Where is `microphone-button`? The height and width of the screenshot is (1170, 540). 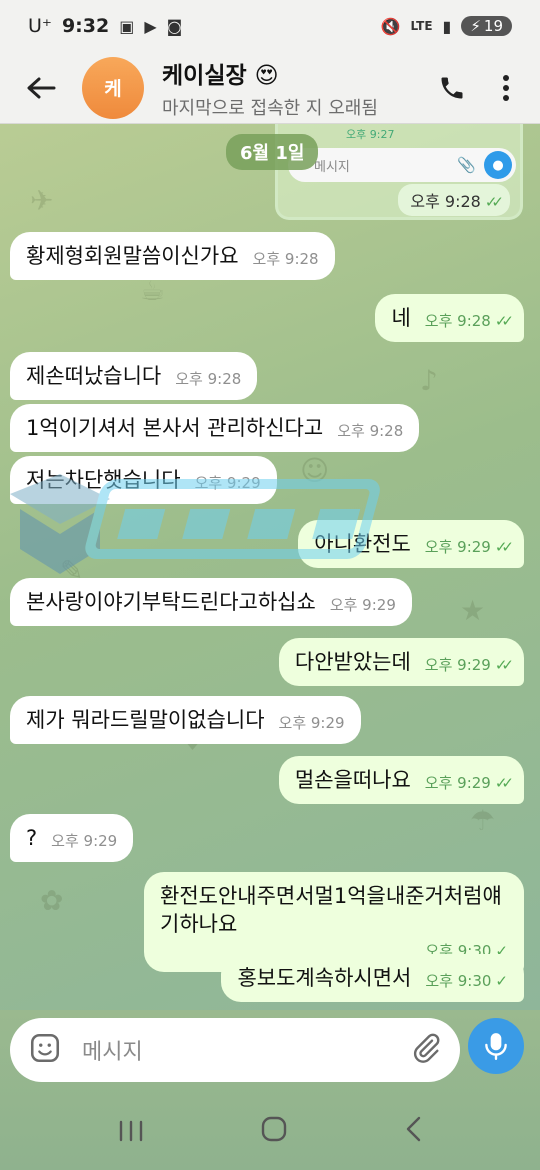 microphone-button is located at coordinates (496, 1046).